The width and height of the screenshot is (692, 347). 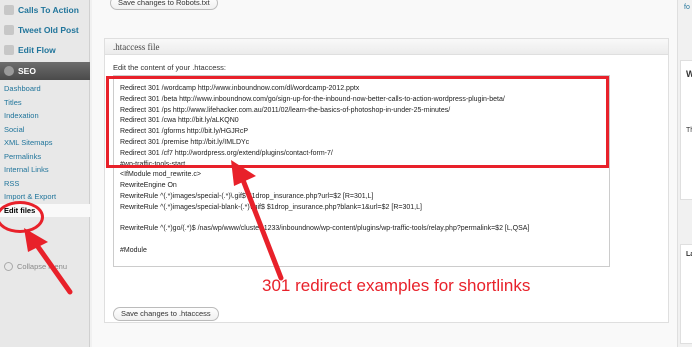 I want to click on right-widget-latest: La, so click(x=686, y=294).